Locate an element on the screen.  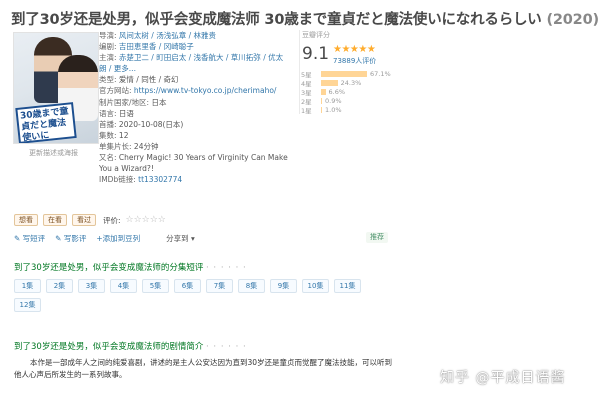
episode-button: 10集 is located at coordinates (315, 286).